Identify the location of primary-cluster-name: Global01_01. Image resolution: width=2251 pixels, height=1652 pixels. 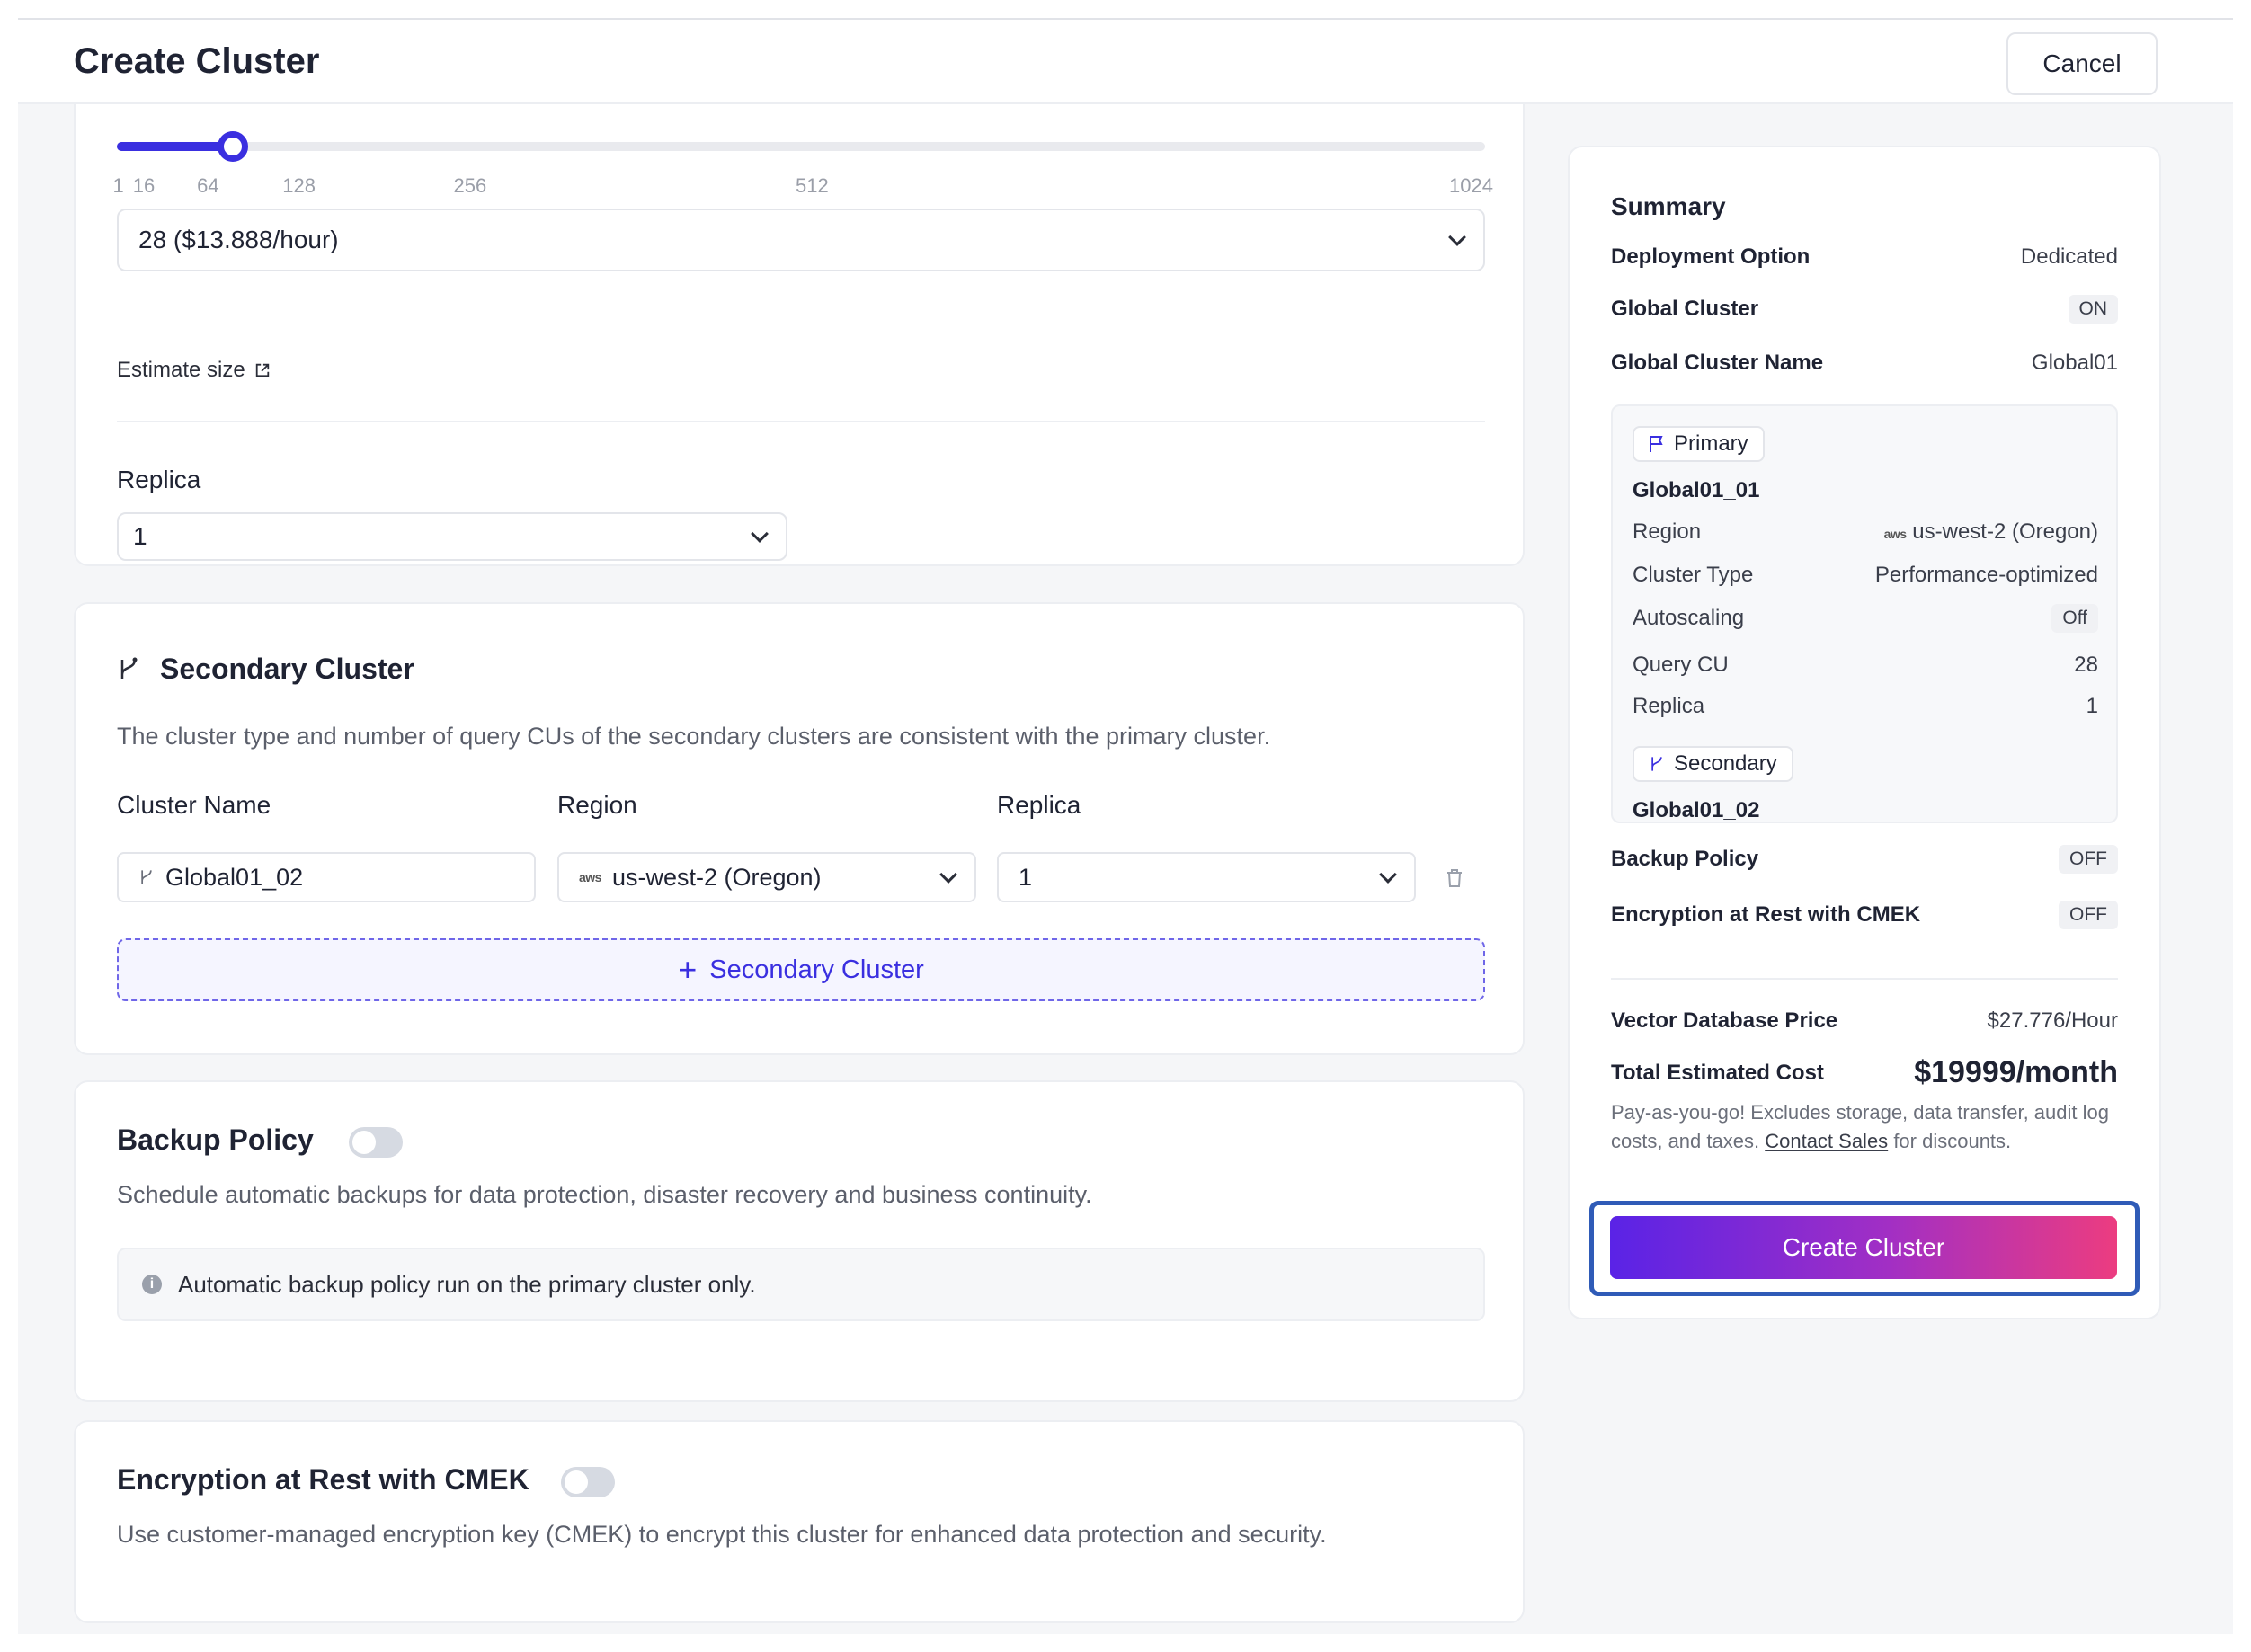
(1697, 490).